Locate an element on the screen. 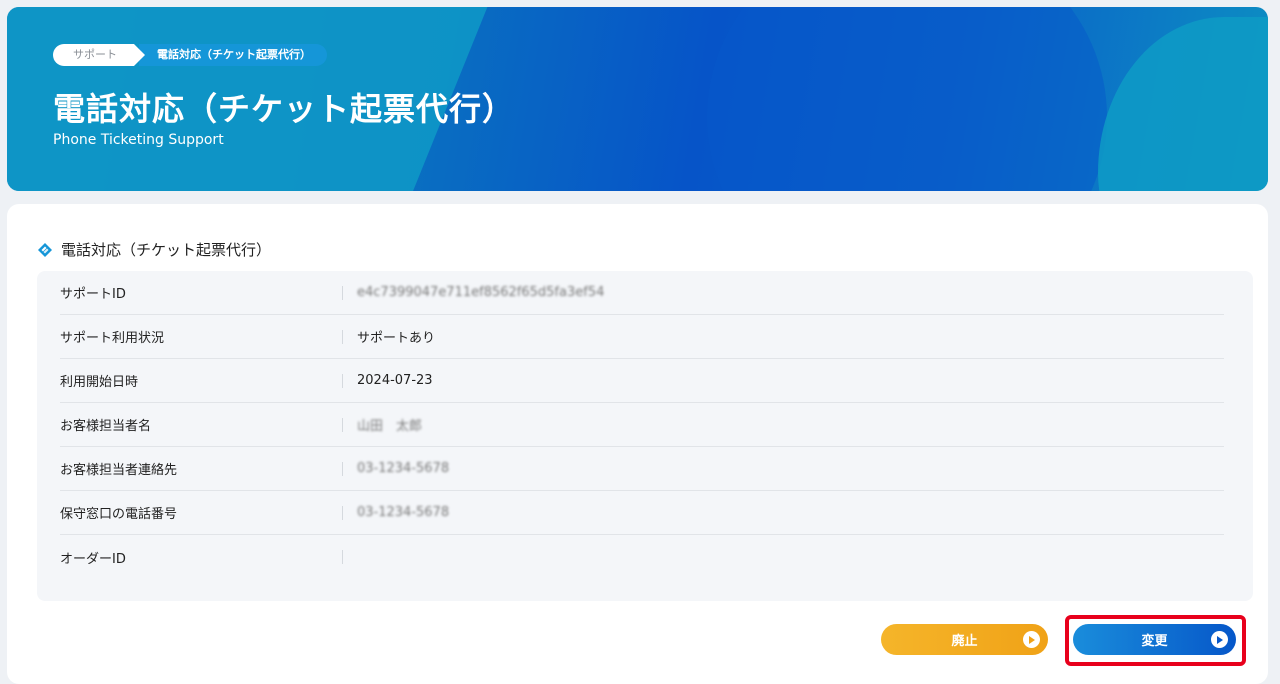 The height and width of the screenshot is (684, 1280). discard-button: 廃止 is located at coordinates (964, 639).